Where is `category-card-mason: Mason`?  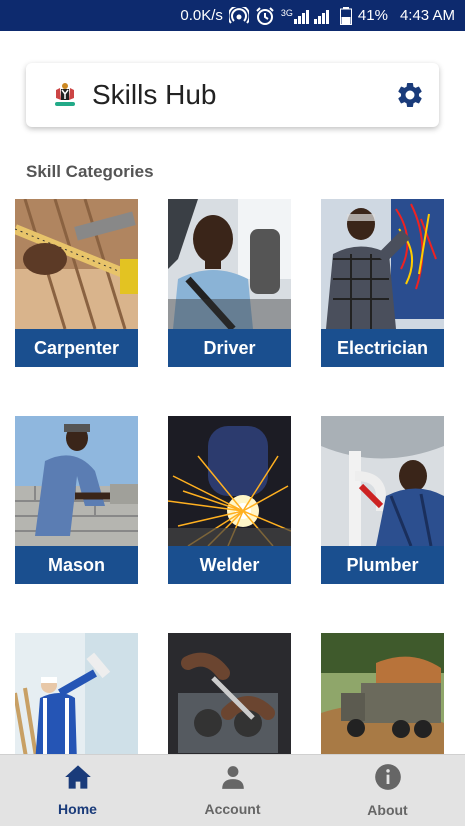
category-card-mason: Mason is located at coordinates (76, 500).